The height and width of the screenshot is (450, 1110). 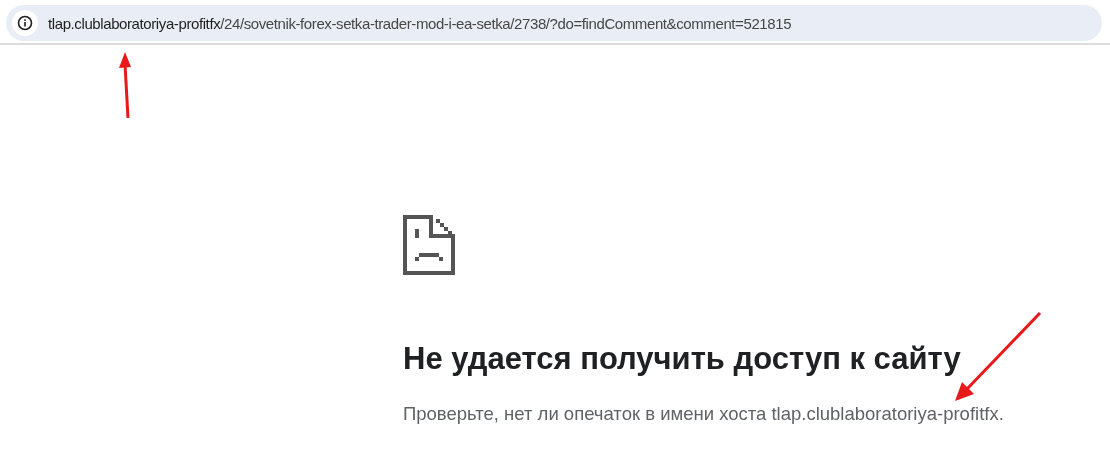 I want to click on error-title: Не удается получить доступ к сайту, so click(x=682, y=359).